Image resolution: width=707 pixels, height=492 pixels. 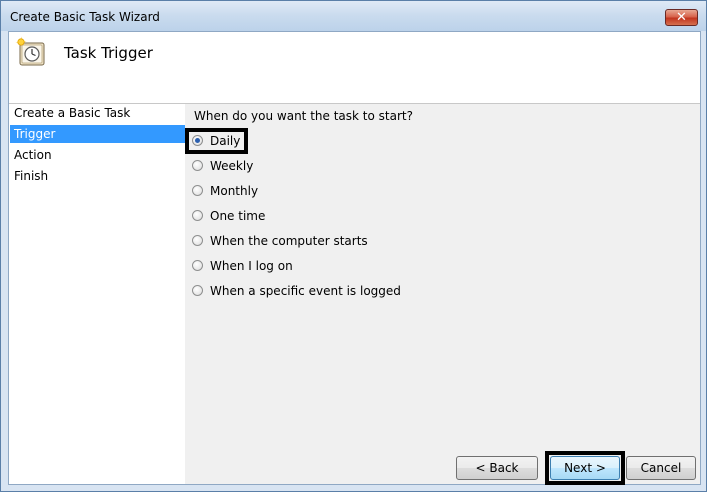 What do you see at coordinates (251, 266) in the screenshot?
I see `radio-label: When I log on` at bounding box center [251, 266].